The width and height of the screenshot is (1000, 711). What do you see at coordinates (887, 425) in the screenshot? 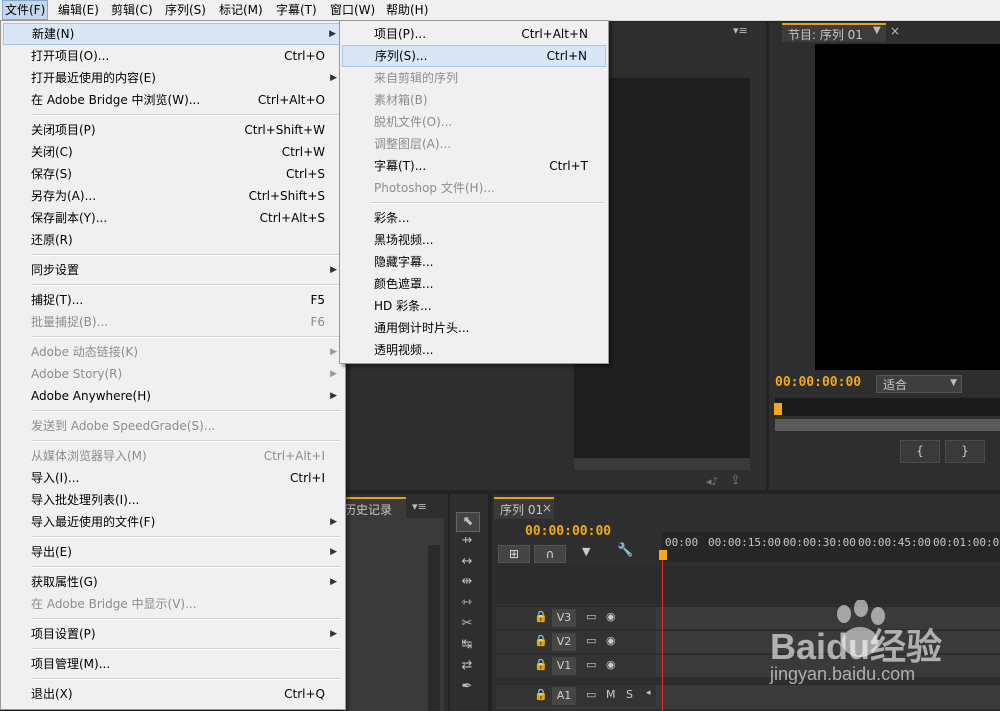
I see `program-zoom-bar` at bounding box center [887, 425].